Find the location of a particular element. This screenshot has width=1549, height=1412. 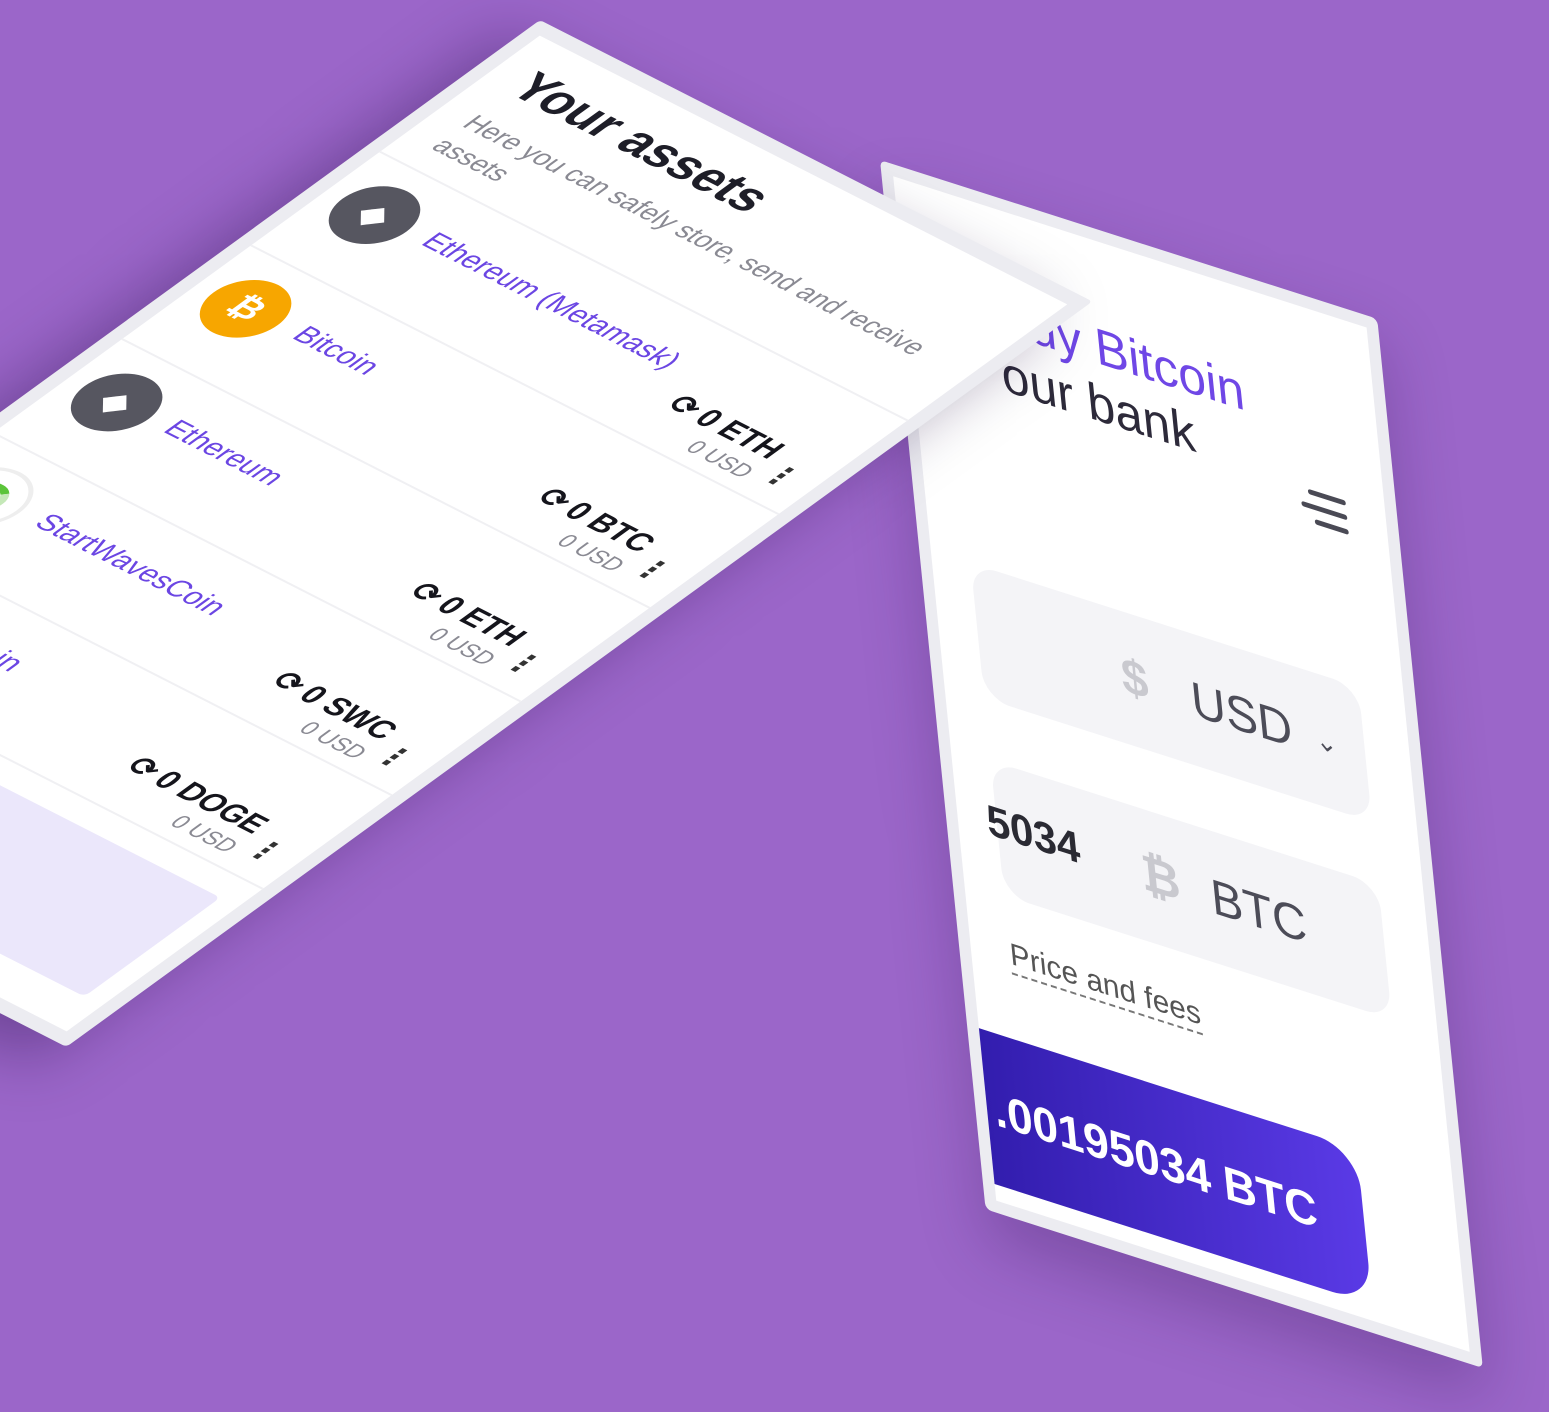

chevron-down-icon: ⌄ is located at coordinates (1326, 742).